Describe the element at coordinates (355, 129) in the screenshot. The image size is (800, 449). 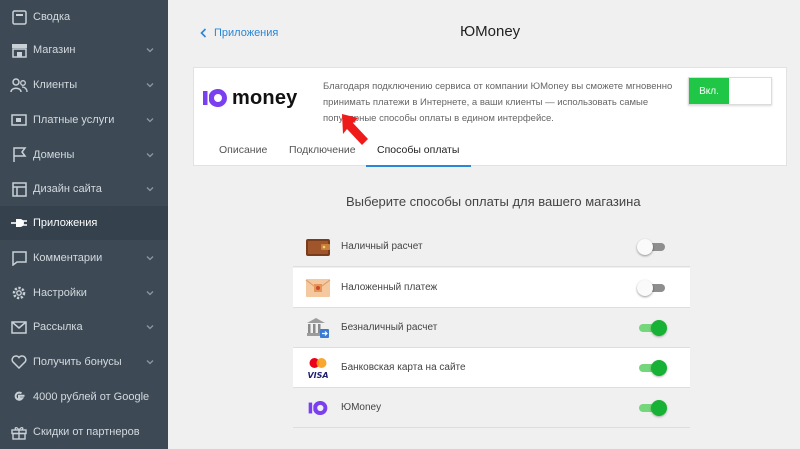
I see `red-arrow-annotation` at that location.